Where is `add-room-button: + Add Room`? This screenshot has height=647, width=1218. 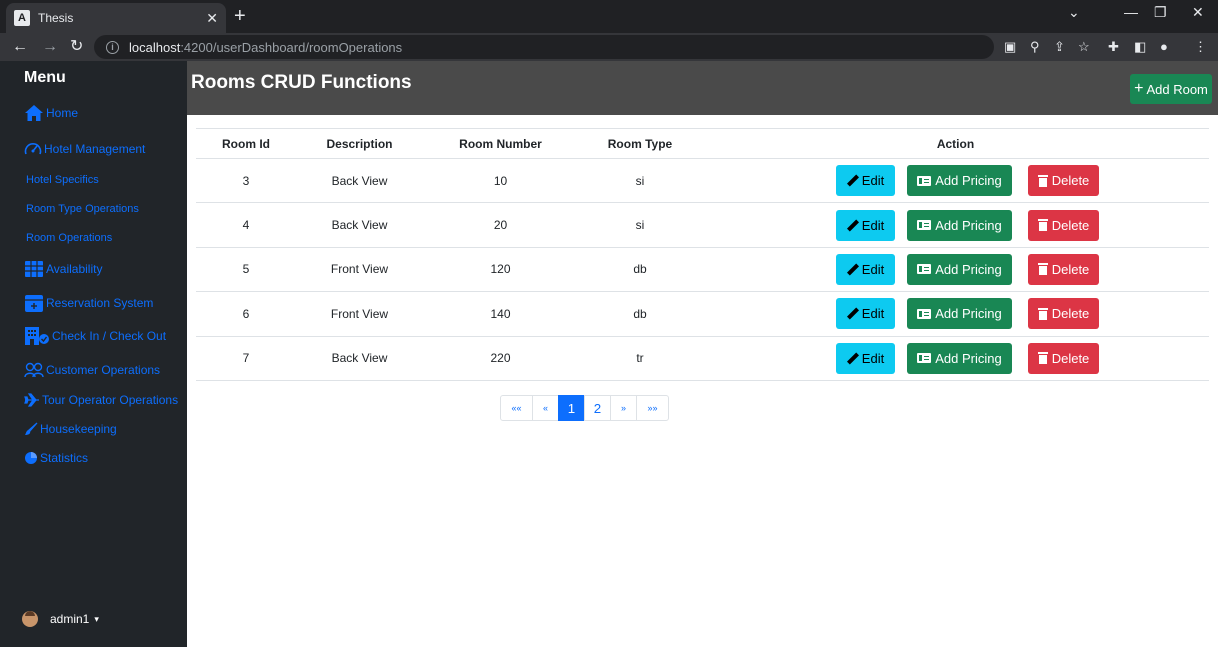
add-room-button: + Add Room is located at coordinates (1171, 89).